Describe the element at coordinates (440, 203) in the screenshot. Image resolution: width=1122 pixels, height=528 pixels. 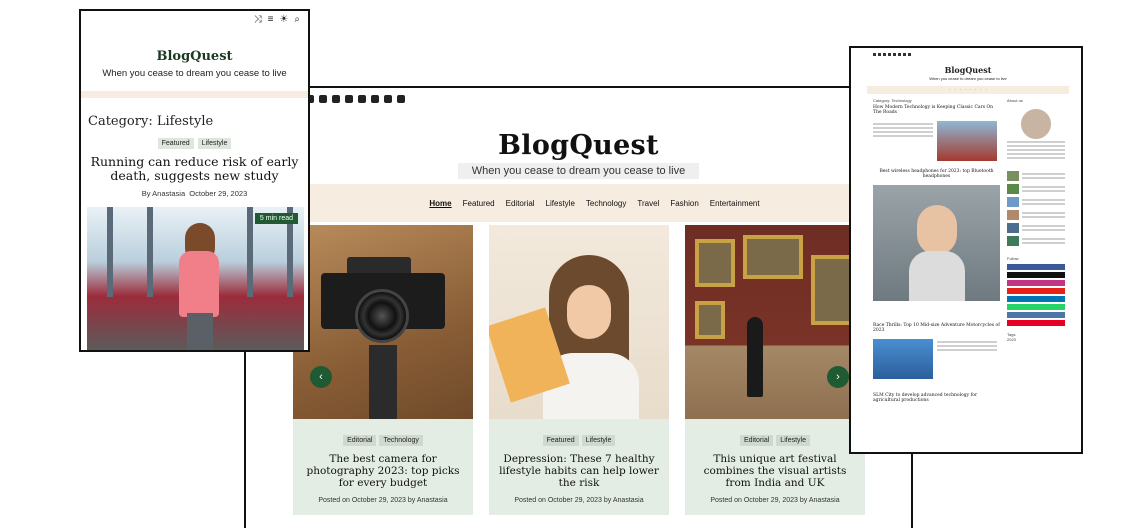
I see `nav-home: Home` at that location.